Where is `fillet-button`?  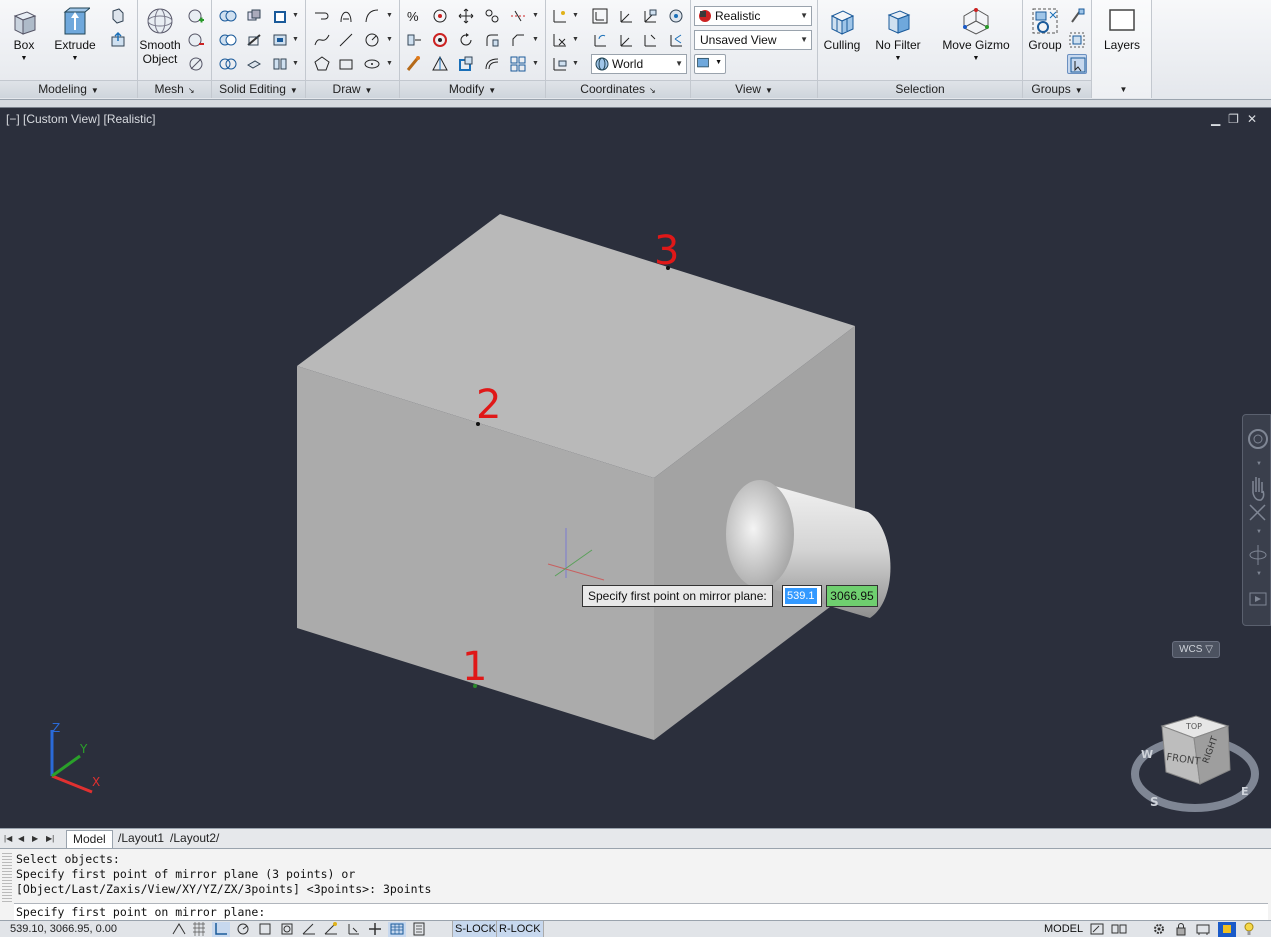 fillet-button is located at coordinates (492, 40).